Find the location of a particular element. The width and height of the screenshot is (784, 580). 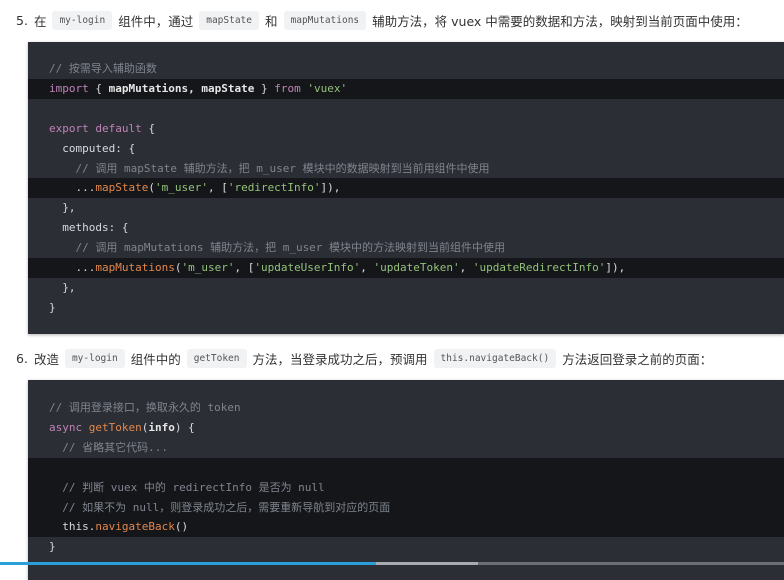

code-line: async getToken(info) { is located at coordinates (406, 428).